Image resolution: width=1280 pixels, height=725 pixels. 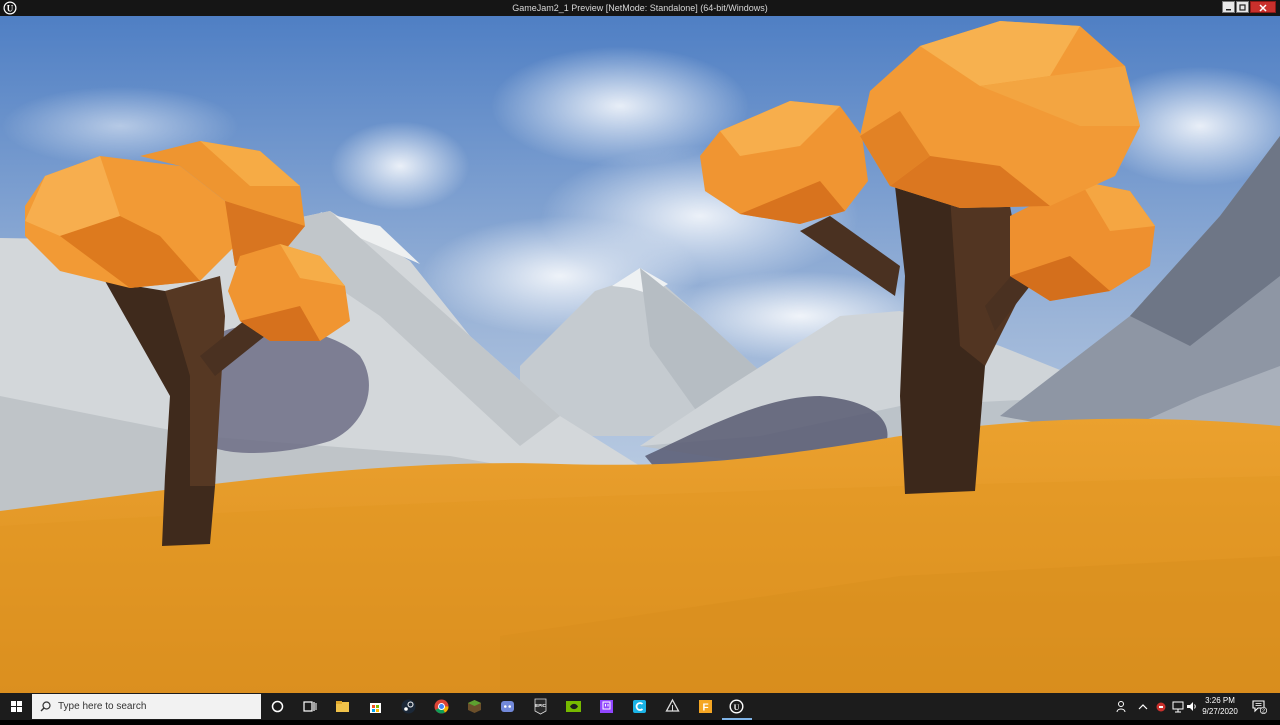 I want to click on notification-icon: 2, so click(x=1260, y=707).